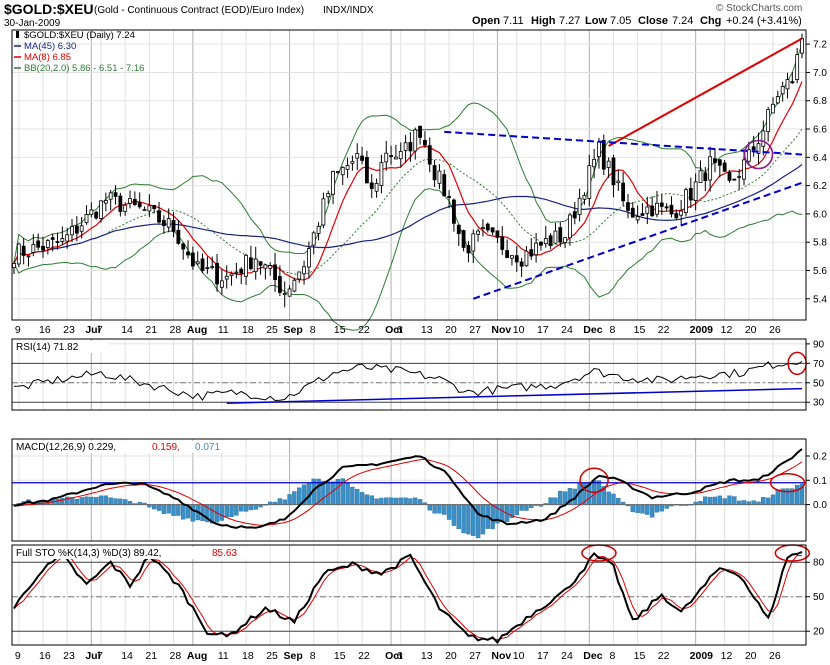  What do you see at coordinates (100, 330) in the screenshot?
I see `x-axis-label: 7` at bounding box center [100, 330].